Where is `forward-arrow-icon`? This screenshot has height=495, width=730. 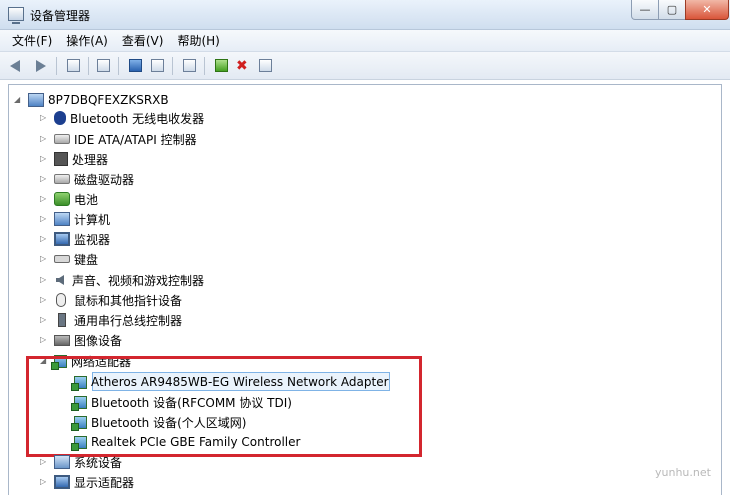 forward-arrow-icon is located at coordinates (41, 66).